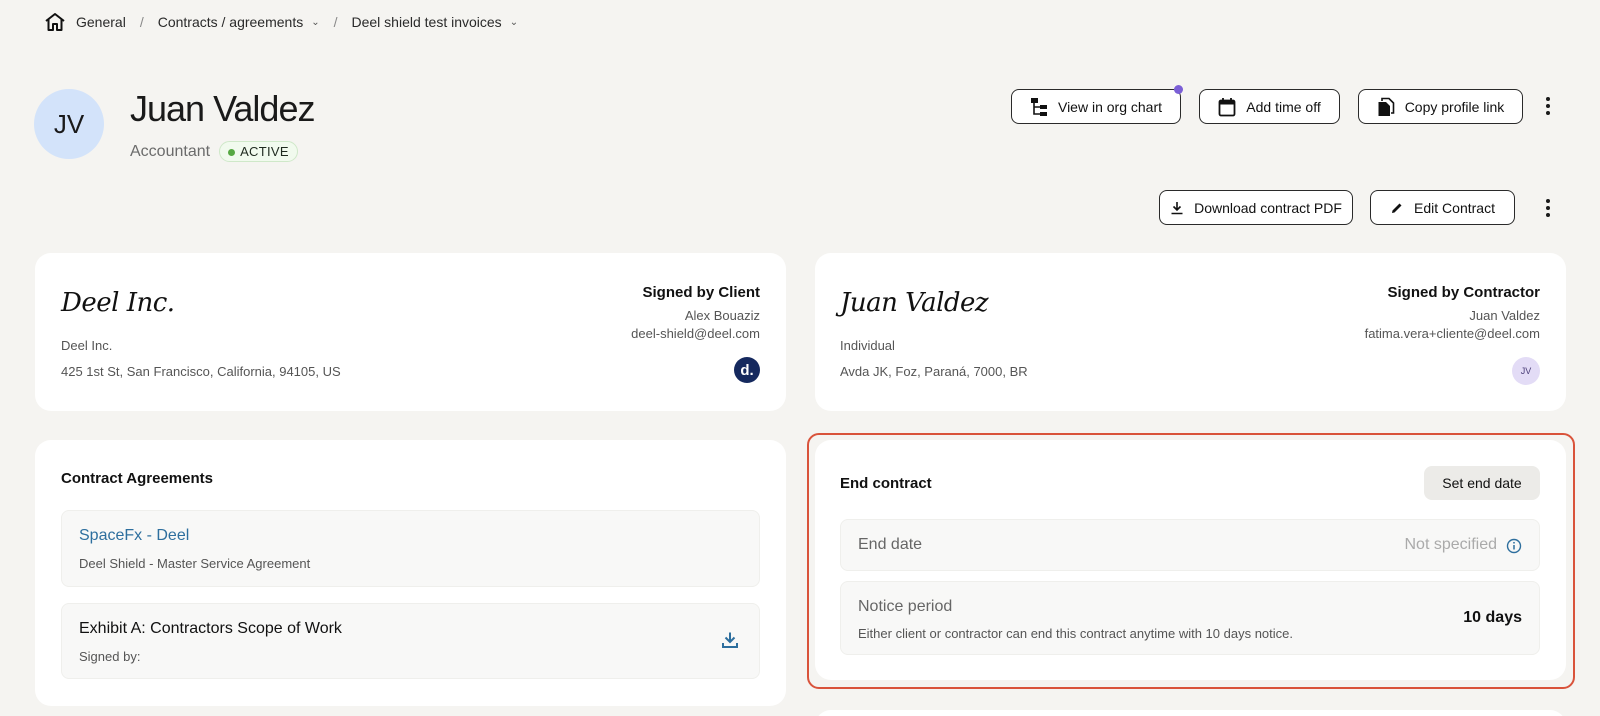  I want to click on download-contract-pdf-button: Download contract PDF, so click(1256, 207).